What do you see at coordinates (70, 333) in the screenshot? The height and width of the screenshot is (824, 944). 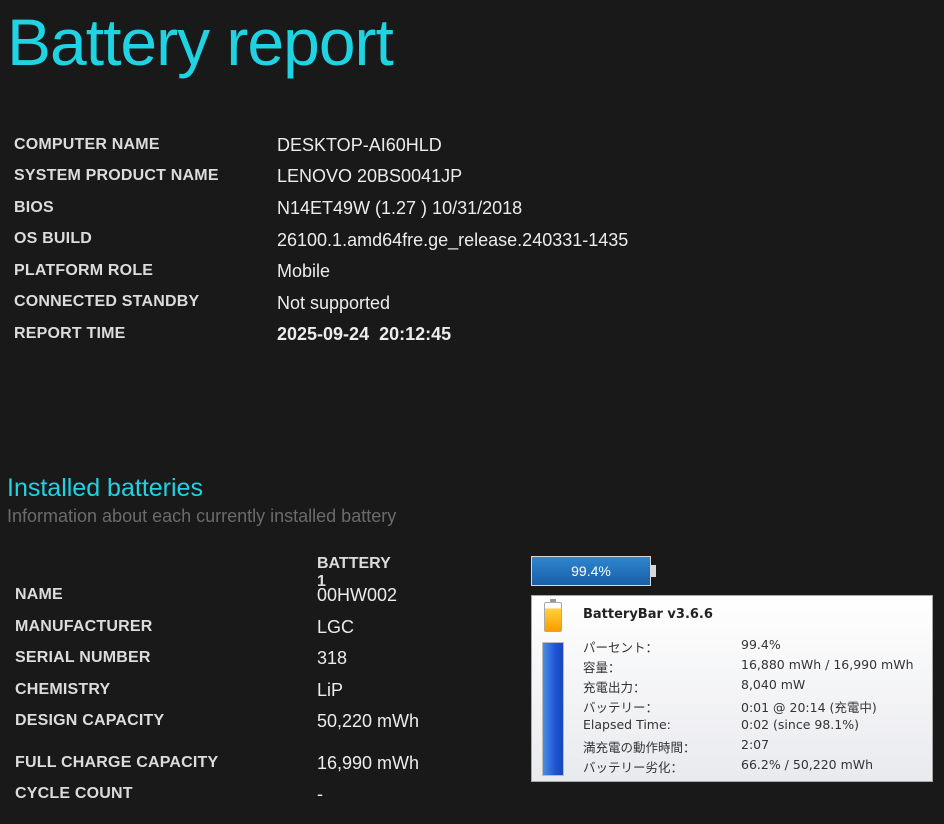 I see `info-label: REPORT TIME` at bounding box center [70, 333].